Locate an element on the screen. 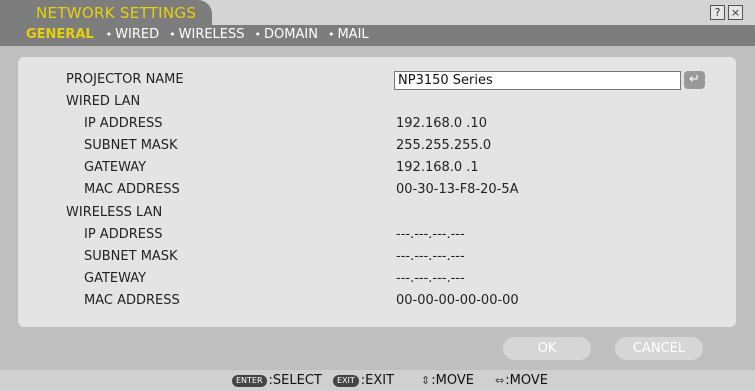 The height and width of the screenshot is (391, 755). hint-move-vertical: ⇕ :MOVE is located at coordinates (447, 380).